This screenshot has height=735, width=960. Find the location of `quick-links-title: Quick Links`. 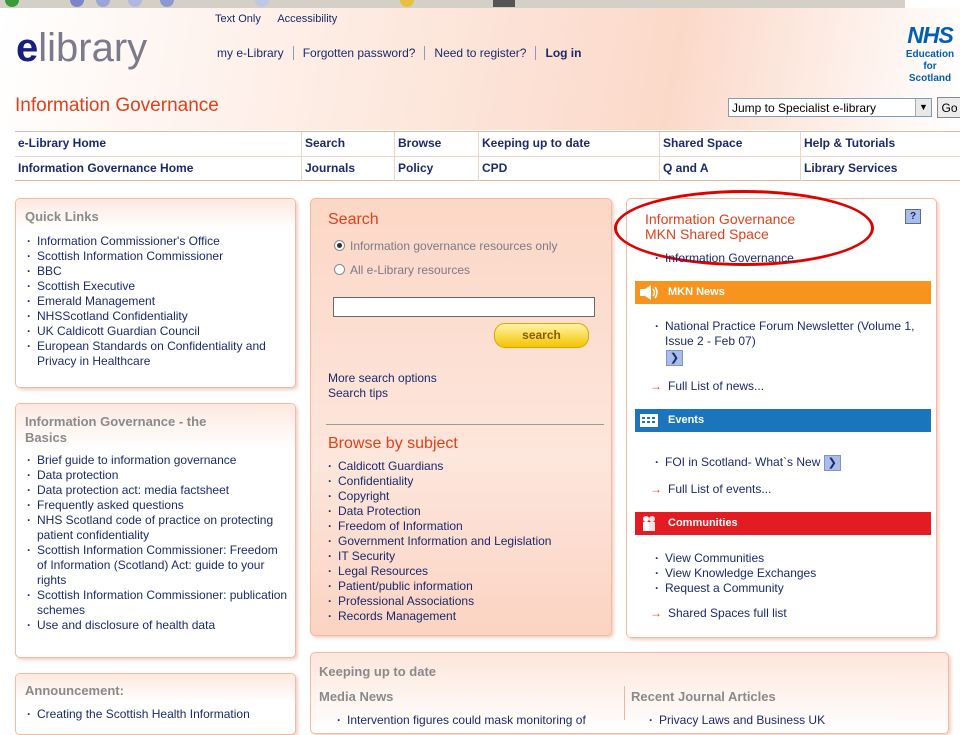

quick-links-title: Quick Links is located at coordinates (62, 216).